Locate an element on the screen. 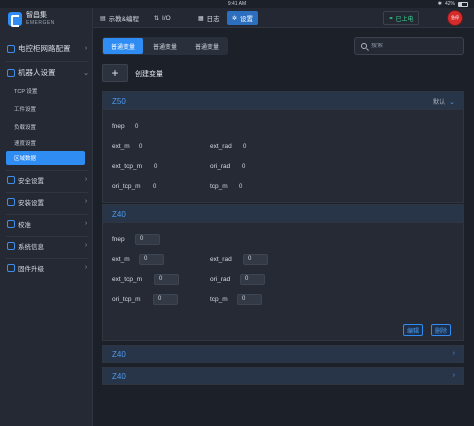 Image resolution: width=474 pixels, height=426 pixels. shield-icon is located at coordinates (11, 179).